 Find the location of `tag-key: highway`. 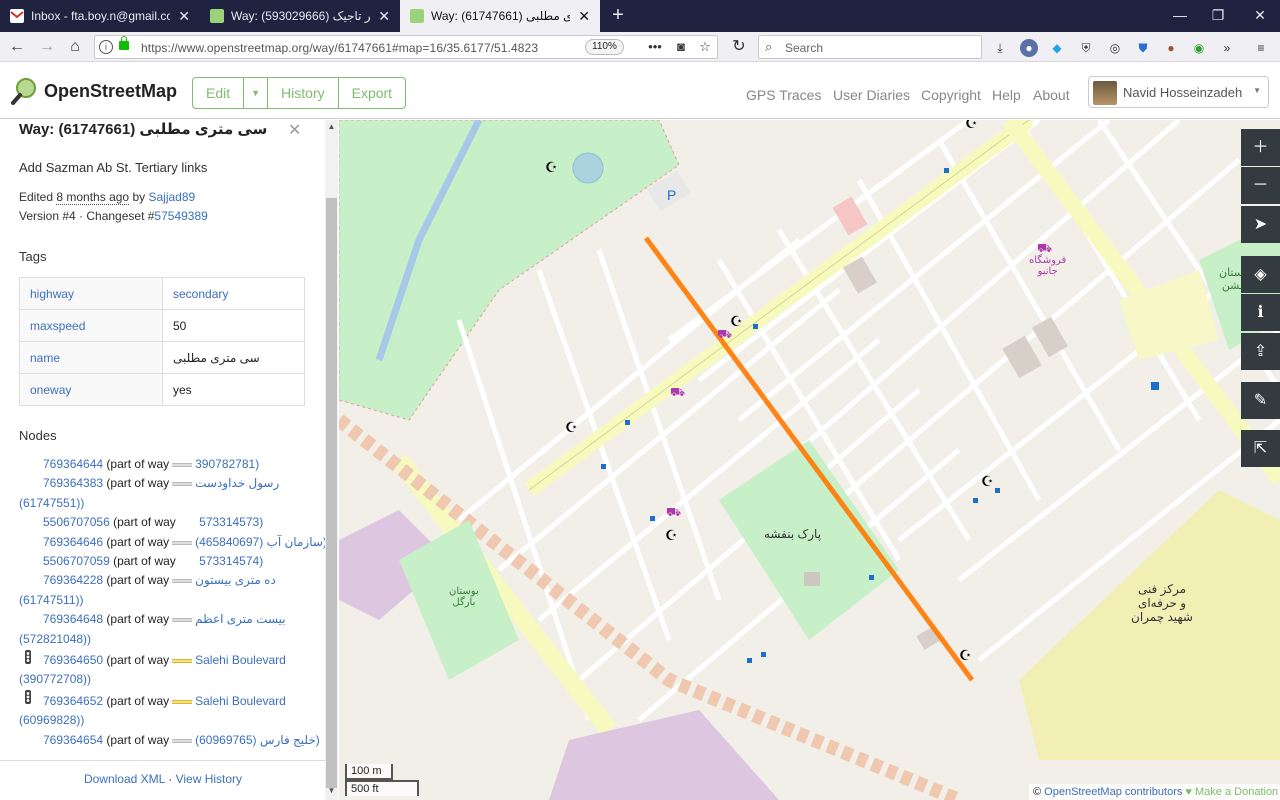

tag-key: highway is located at coordinates (91, 293).